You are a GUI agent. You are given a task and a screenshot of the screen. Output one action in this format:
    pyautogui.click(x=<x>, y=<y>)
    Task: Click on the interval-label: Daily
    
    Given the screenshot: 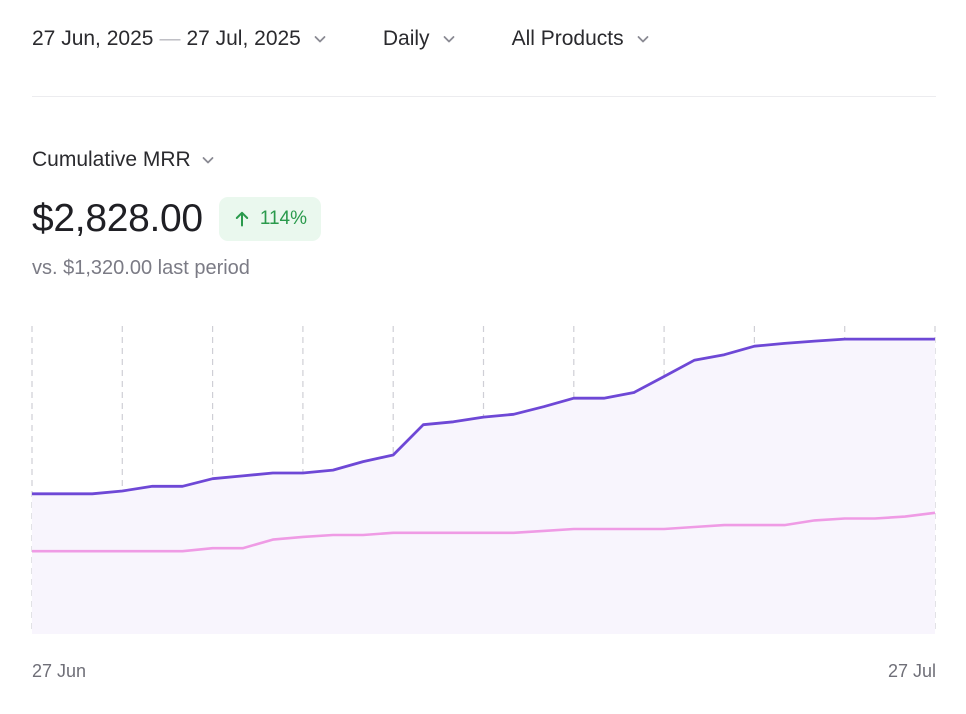 What is the action you would take?
    pyautogui.click(x=406, y=38)
    